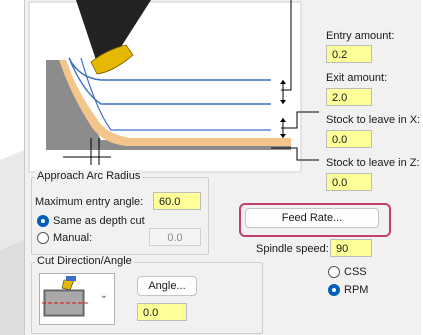 The image size is (423, 335). Describe the element at coordinates (349, 97) in the screenshot. I see `exit-amount-field: 2.0` at that location.